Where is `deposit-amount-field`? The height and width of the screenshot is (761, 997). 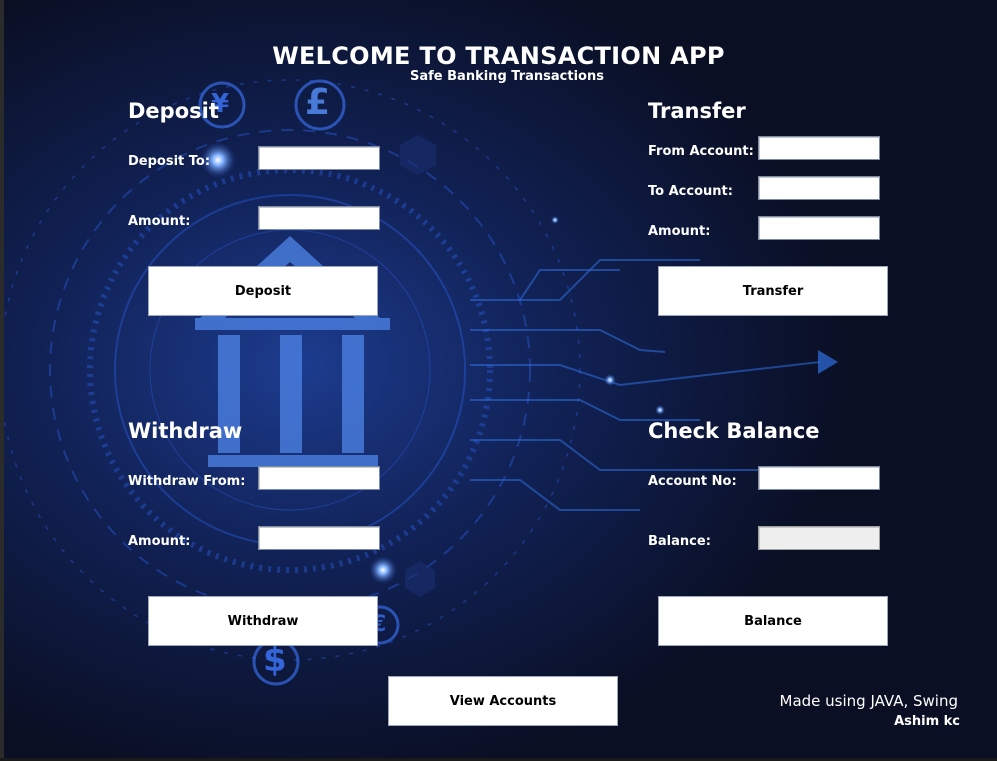 deposit-amount-field is located at coordinates (319, 218).